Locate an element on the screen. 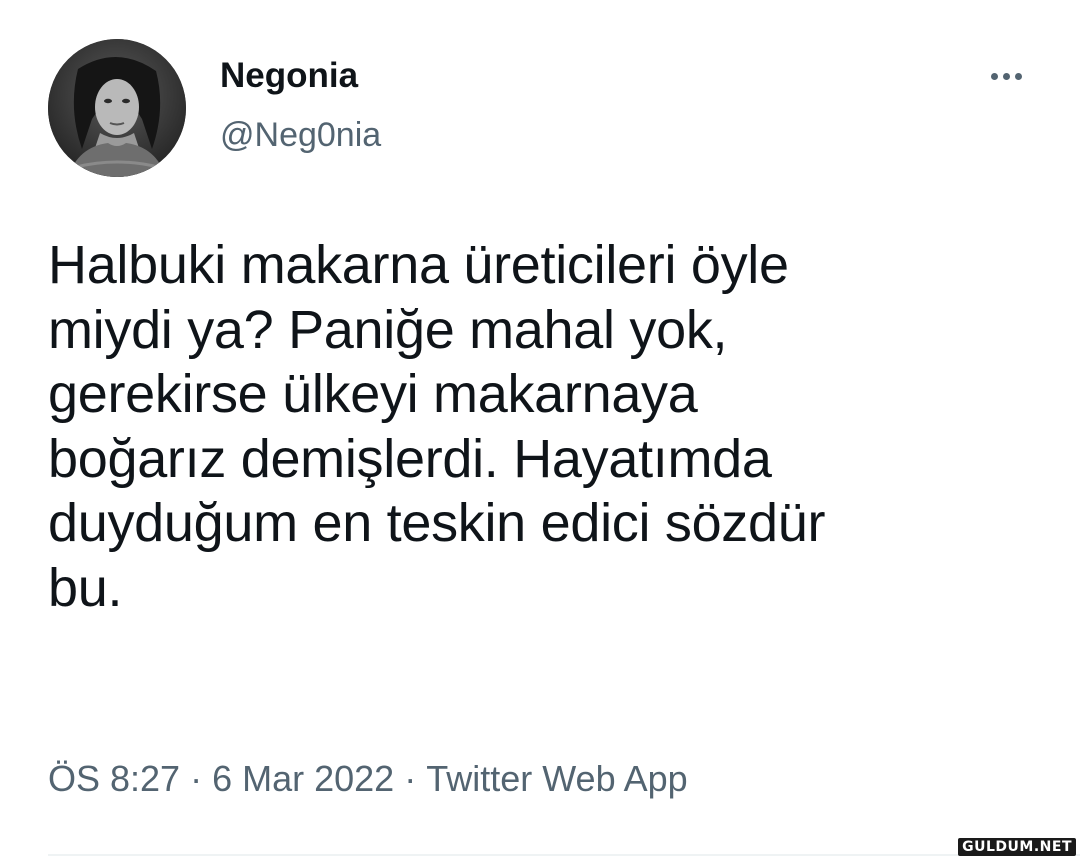 Image resolution: width=1080 pixels, height=859 pixels. watermark-logo: GULDUM.NET is located at coordinates (1017, 847).